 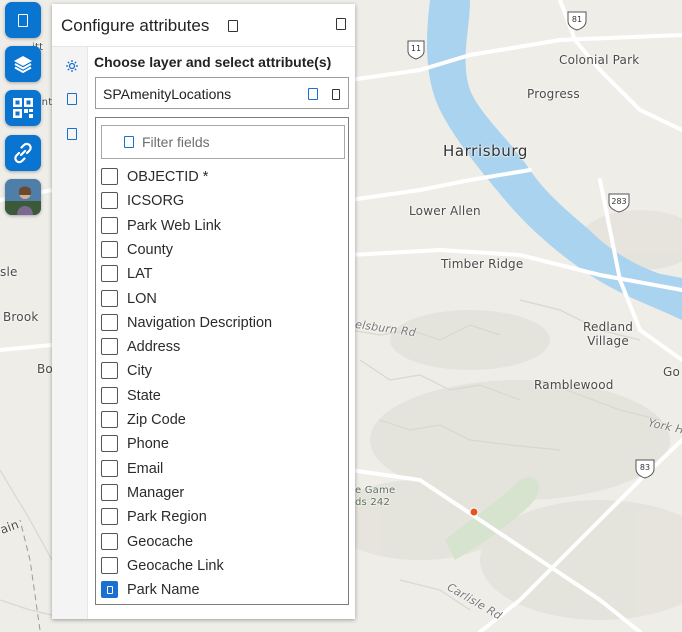 I want to click on field-label: Address, so click(x=154, y=347).